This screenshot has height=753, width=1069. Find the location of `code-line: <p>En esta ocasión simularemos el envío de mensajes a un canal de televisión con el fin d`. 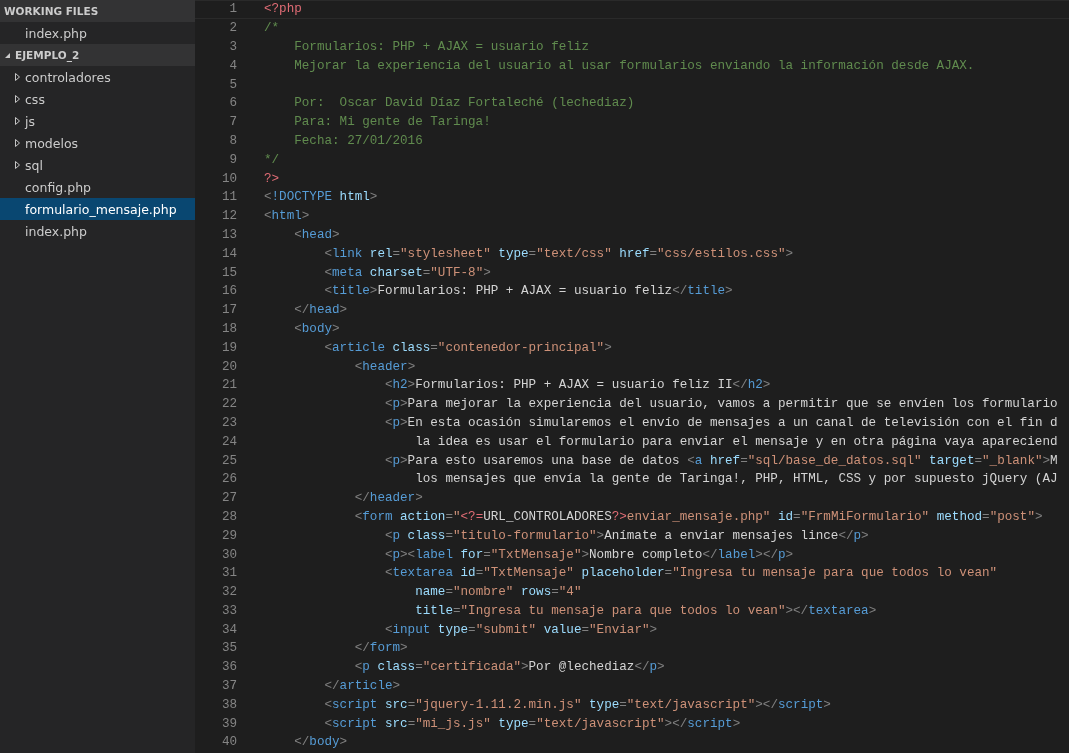

code-line: <p>En esta ocasión simularemos el envío de mensajes a un canal de televisión con el fin d is located at coordinates (721, 422).